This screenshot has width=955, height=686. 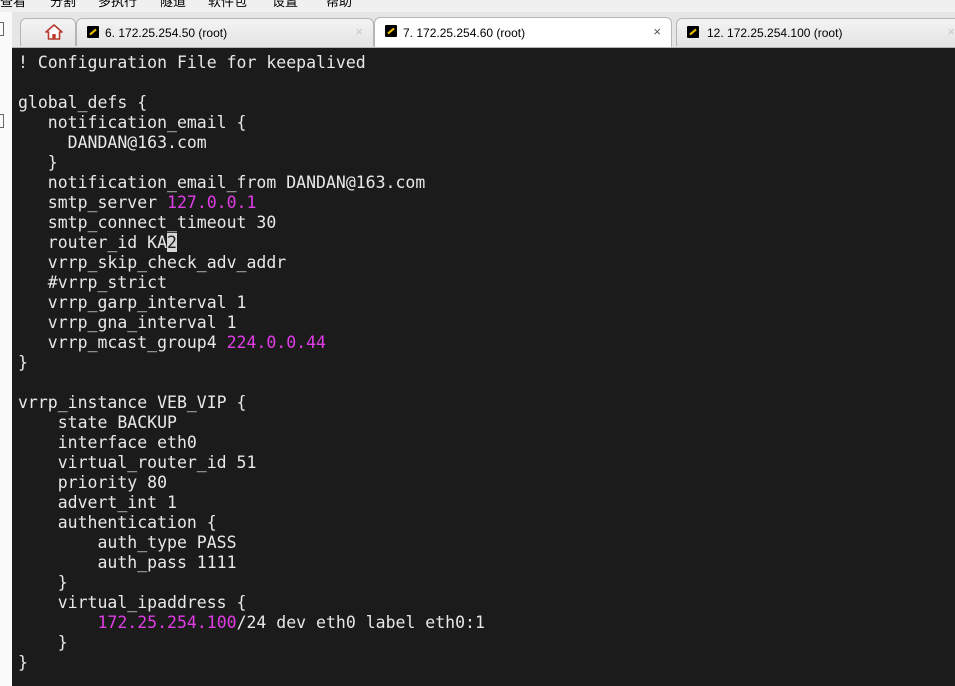 I want to click on terminal-line: vrrp_gna_interval 1, so click(x=251, y=323).